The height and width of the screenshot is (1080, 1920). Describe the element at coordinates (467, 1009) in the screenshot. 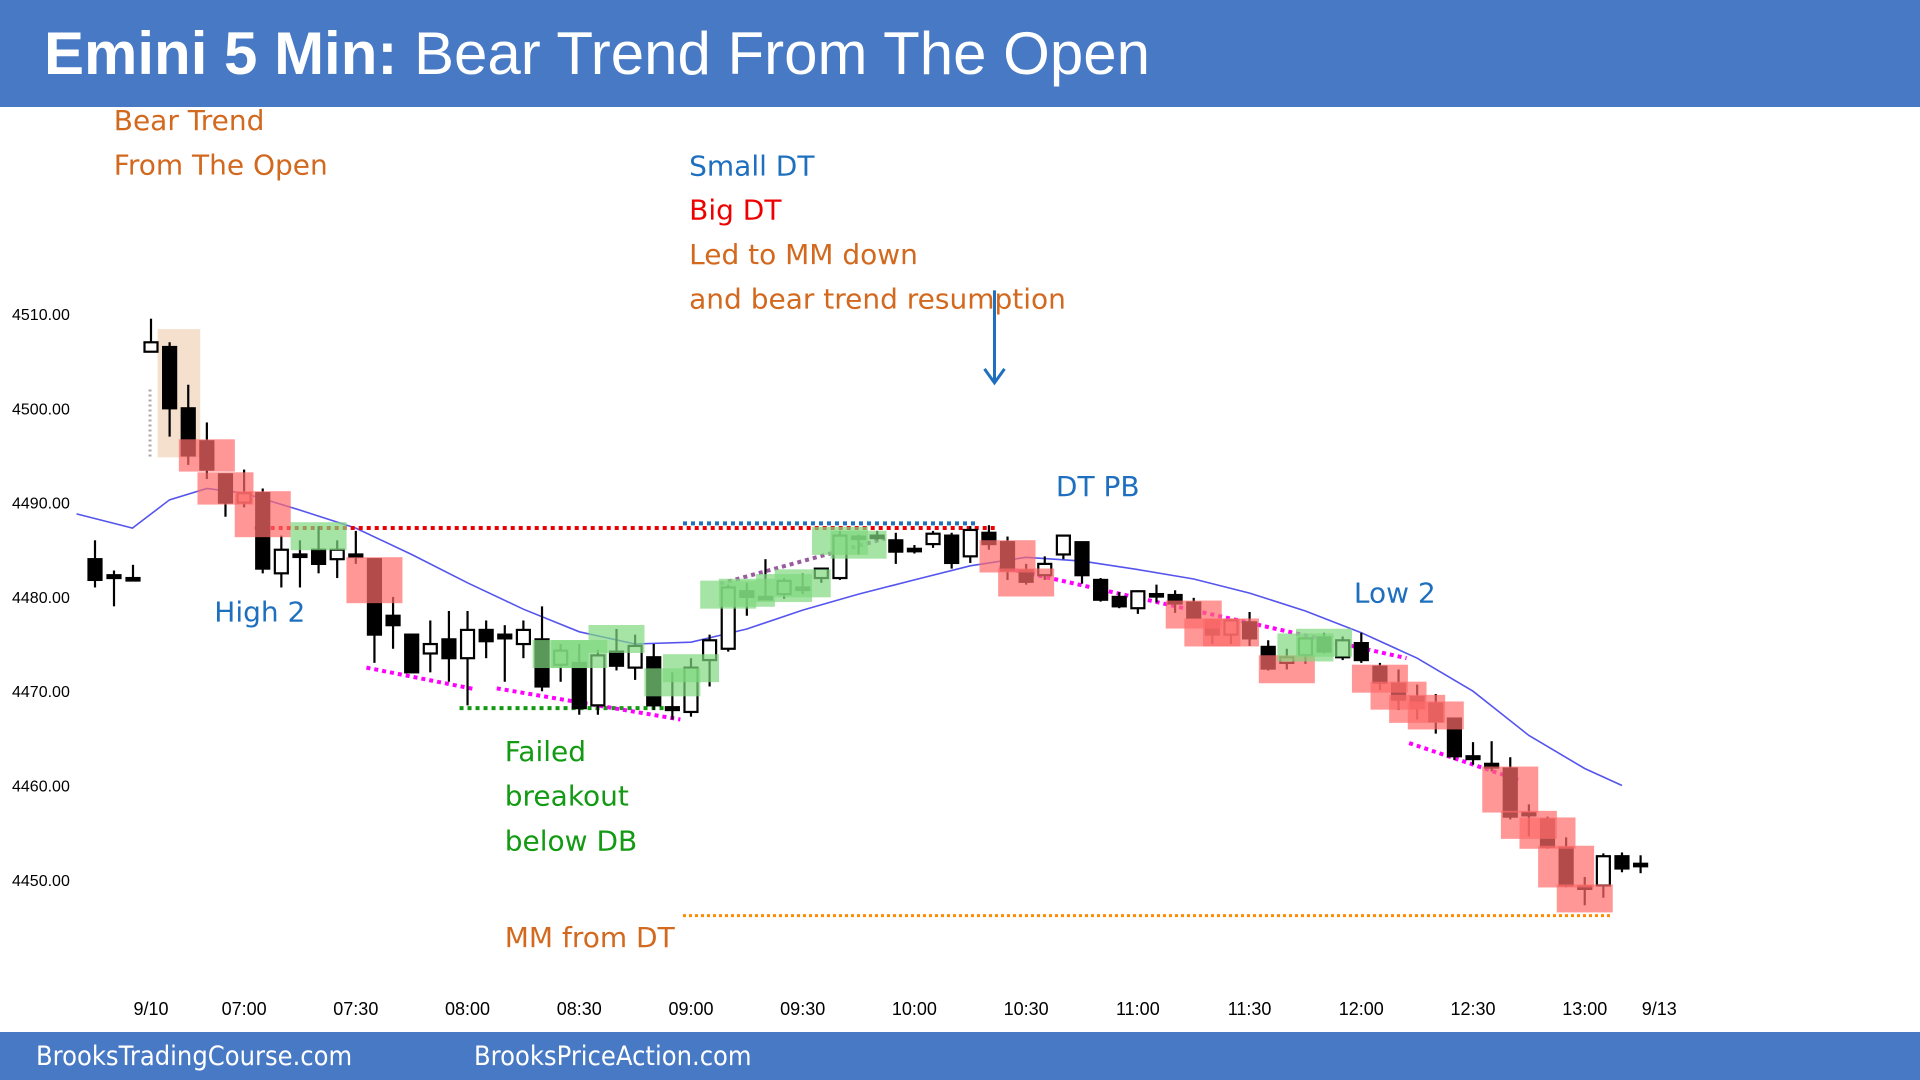

I see `x-tick-label: 08:00` at that location.